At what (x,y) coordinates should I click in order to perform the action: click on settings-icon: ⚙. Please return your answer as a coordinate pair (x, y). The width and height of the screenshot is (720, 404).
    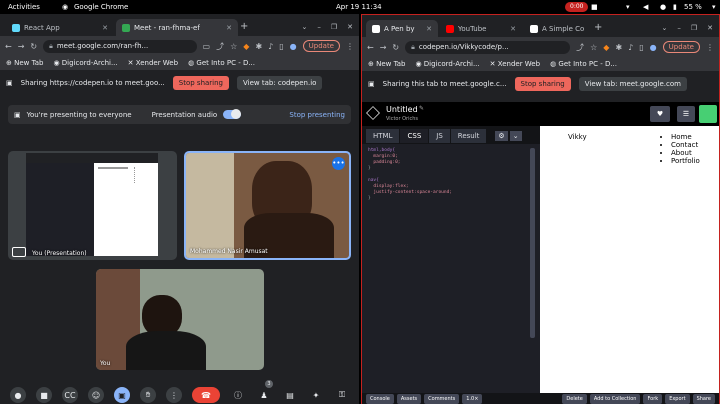
    Looking at the image, I should click on (501, 136).